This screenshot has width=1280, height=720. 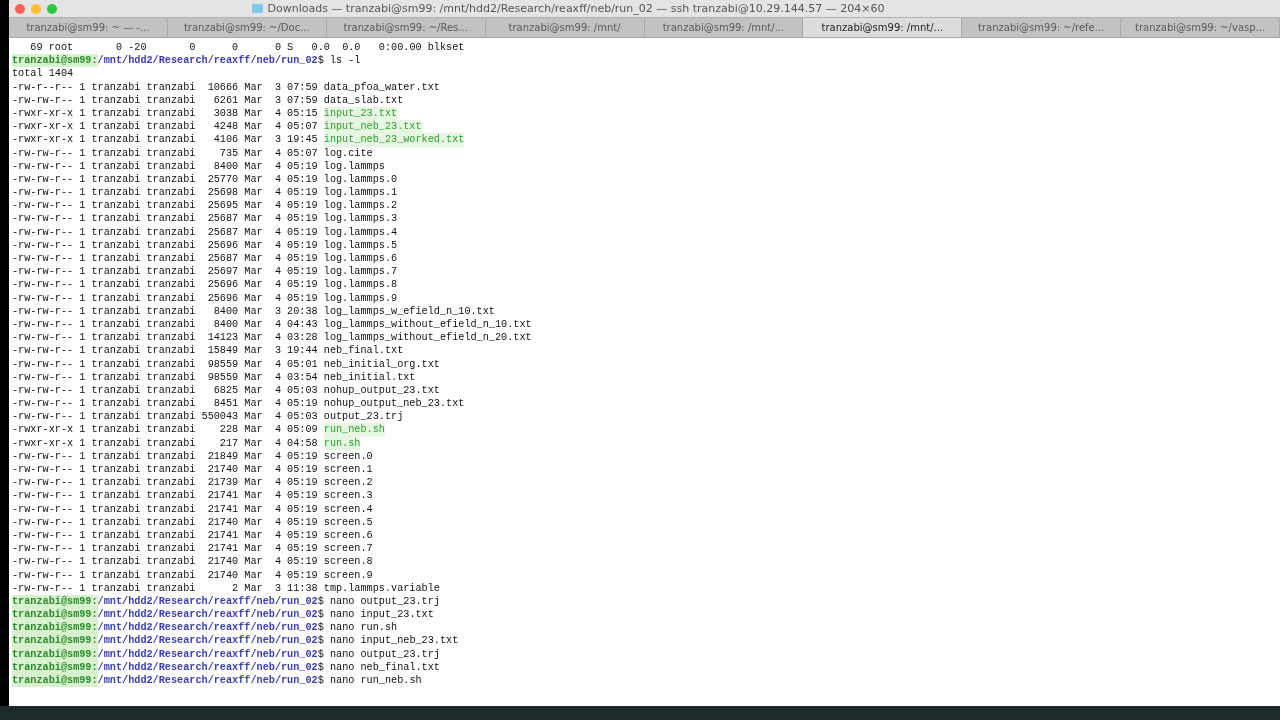 What do you see at coordinates (381, 87) in the screenshot?
I see `file-name: data_pfoa_water.txt` at bounding box center [381, 87].